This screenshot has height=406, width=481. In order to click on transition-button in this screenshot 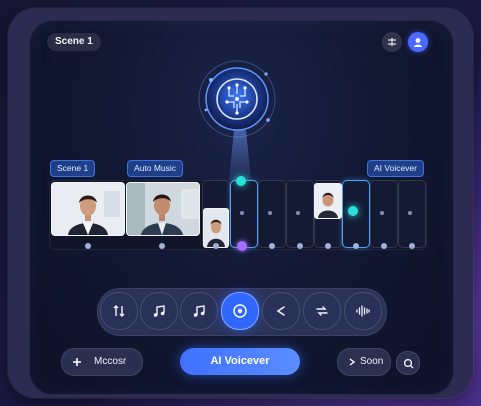, I will do `click(322, 311)`.